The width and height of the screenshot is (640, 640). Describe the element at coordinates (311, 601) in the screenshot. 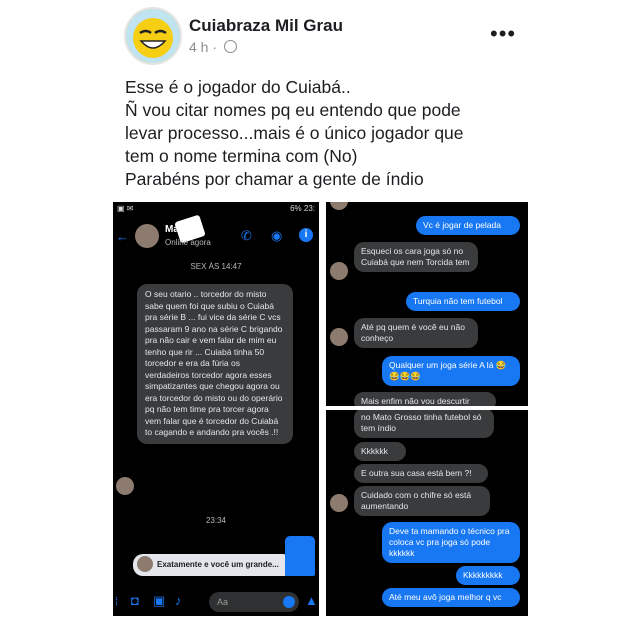

I see `like-button-icon: ▲` at that location.